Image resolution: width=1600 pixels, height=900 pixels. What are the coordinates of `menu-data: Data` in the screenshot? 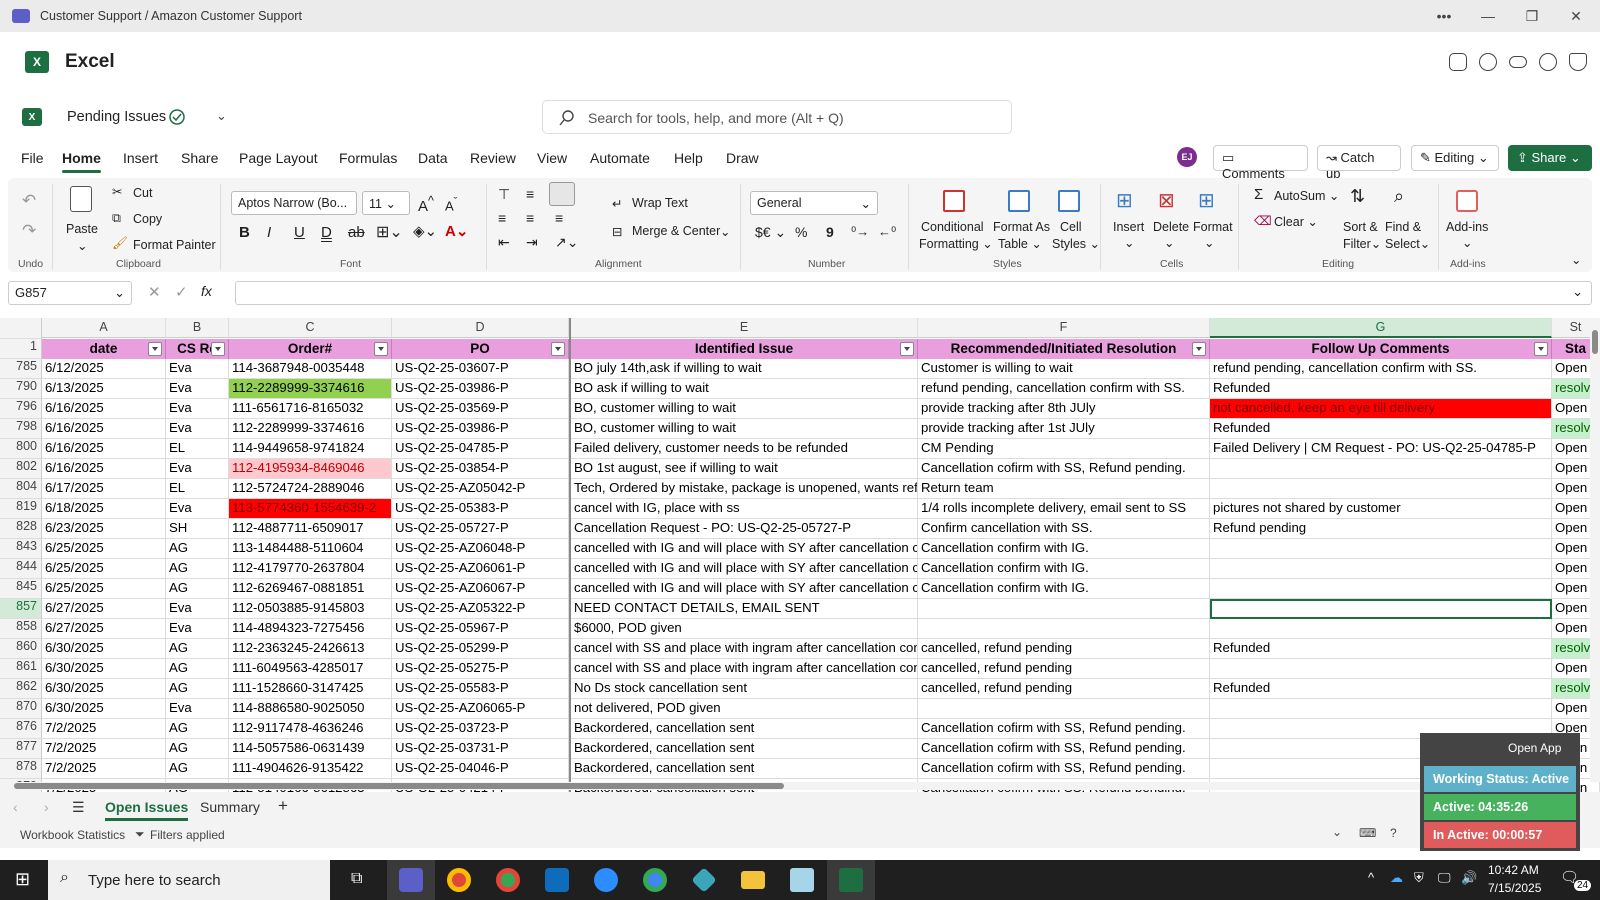 It's located at (433, 158).